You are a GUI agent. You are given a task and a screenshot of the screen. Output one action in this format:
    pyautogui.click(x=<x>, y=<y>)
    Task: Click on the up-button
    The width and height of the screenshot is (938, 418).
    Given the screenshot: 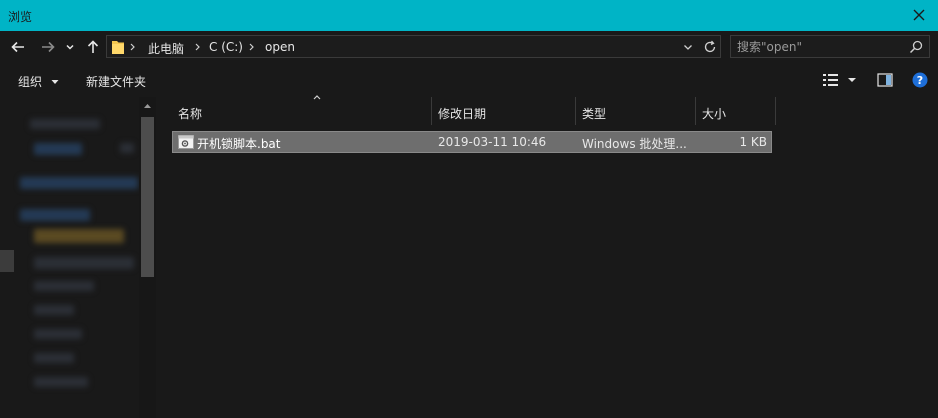 What is the action you would take?
    pyautogui.click(x=93, y=47)
    